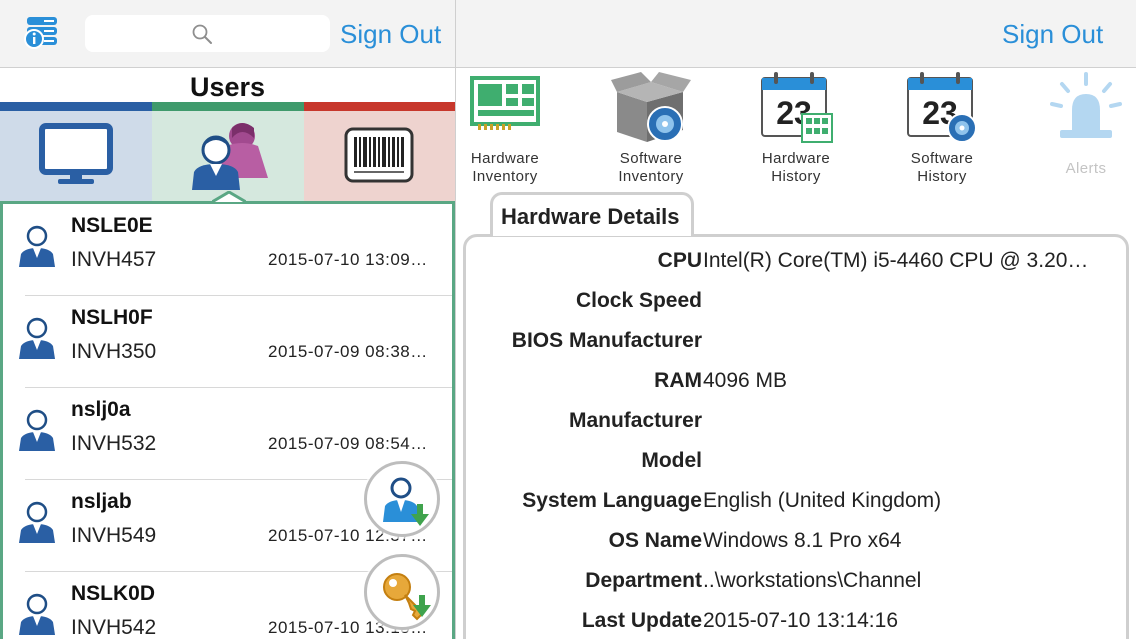  What do you see at coordinates (505, 167) in the screenshot?
I see `tool-label: Hardware Inventory` at bounding box center [505, 167].